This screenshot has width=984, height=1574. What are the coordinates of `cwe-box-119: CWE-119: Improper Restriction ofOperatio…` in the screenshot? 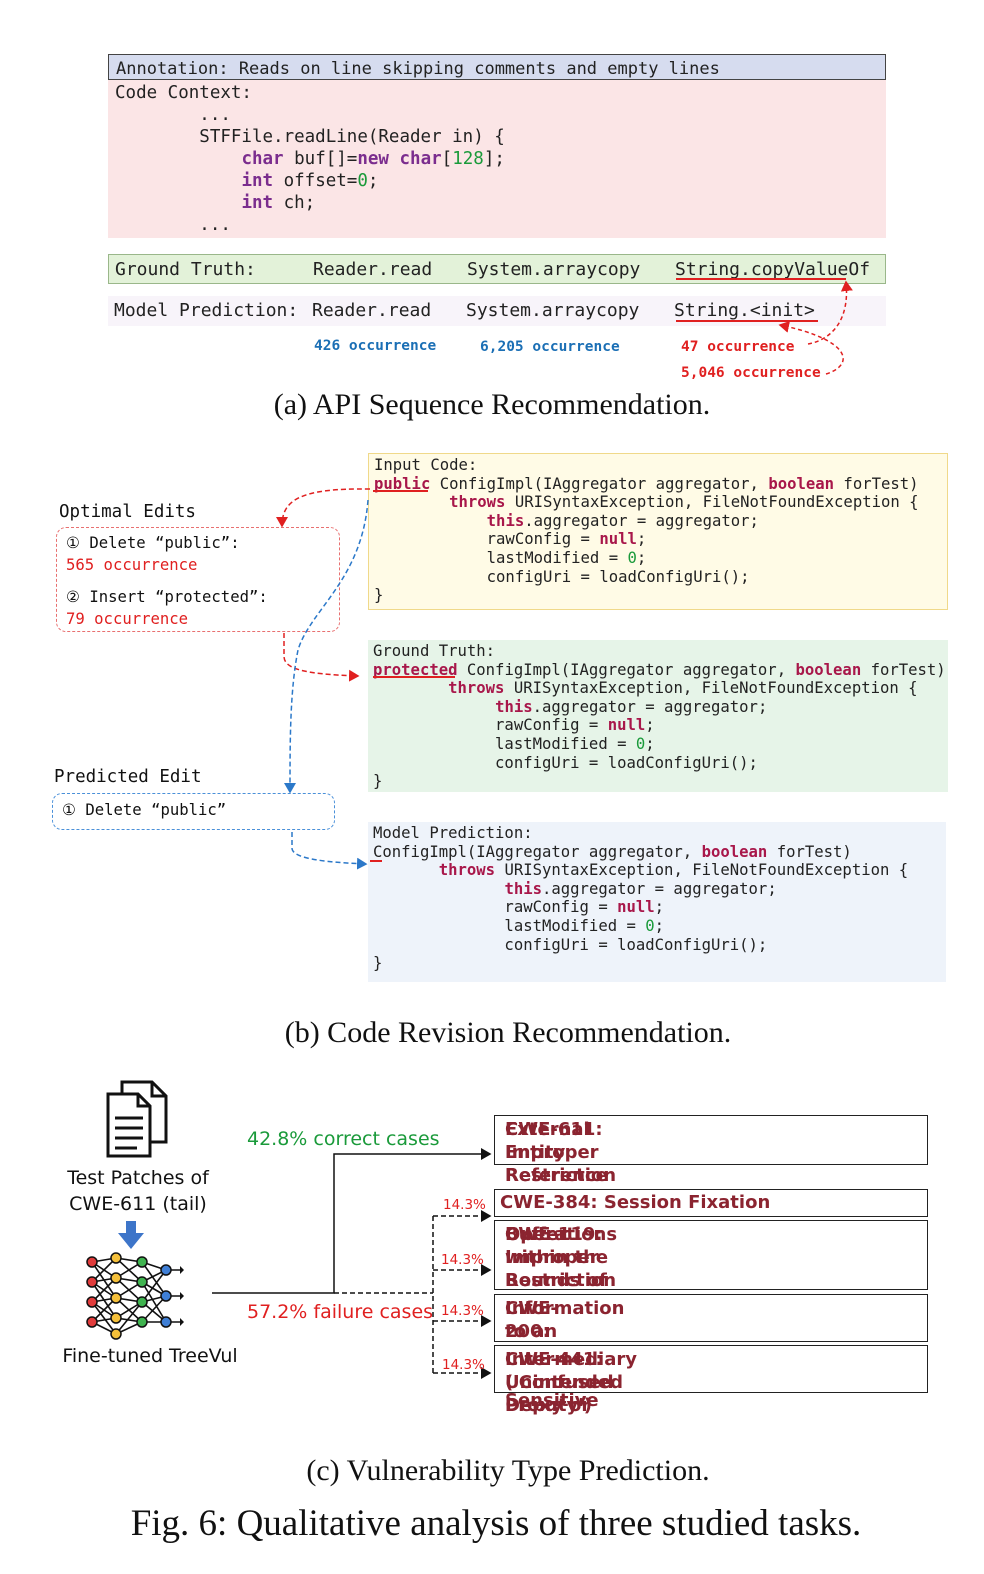 It's located at (711, 1267).